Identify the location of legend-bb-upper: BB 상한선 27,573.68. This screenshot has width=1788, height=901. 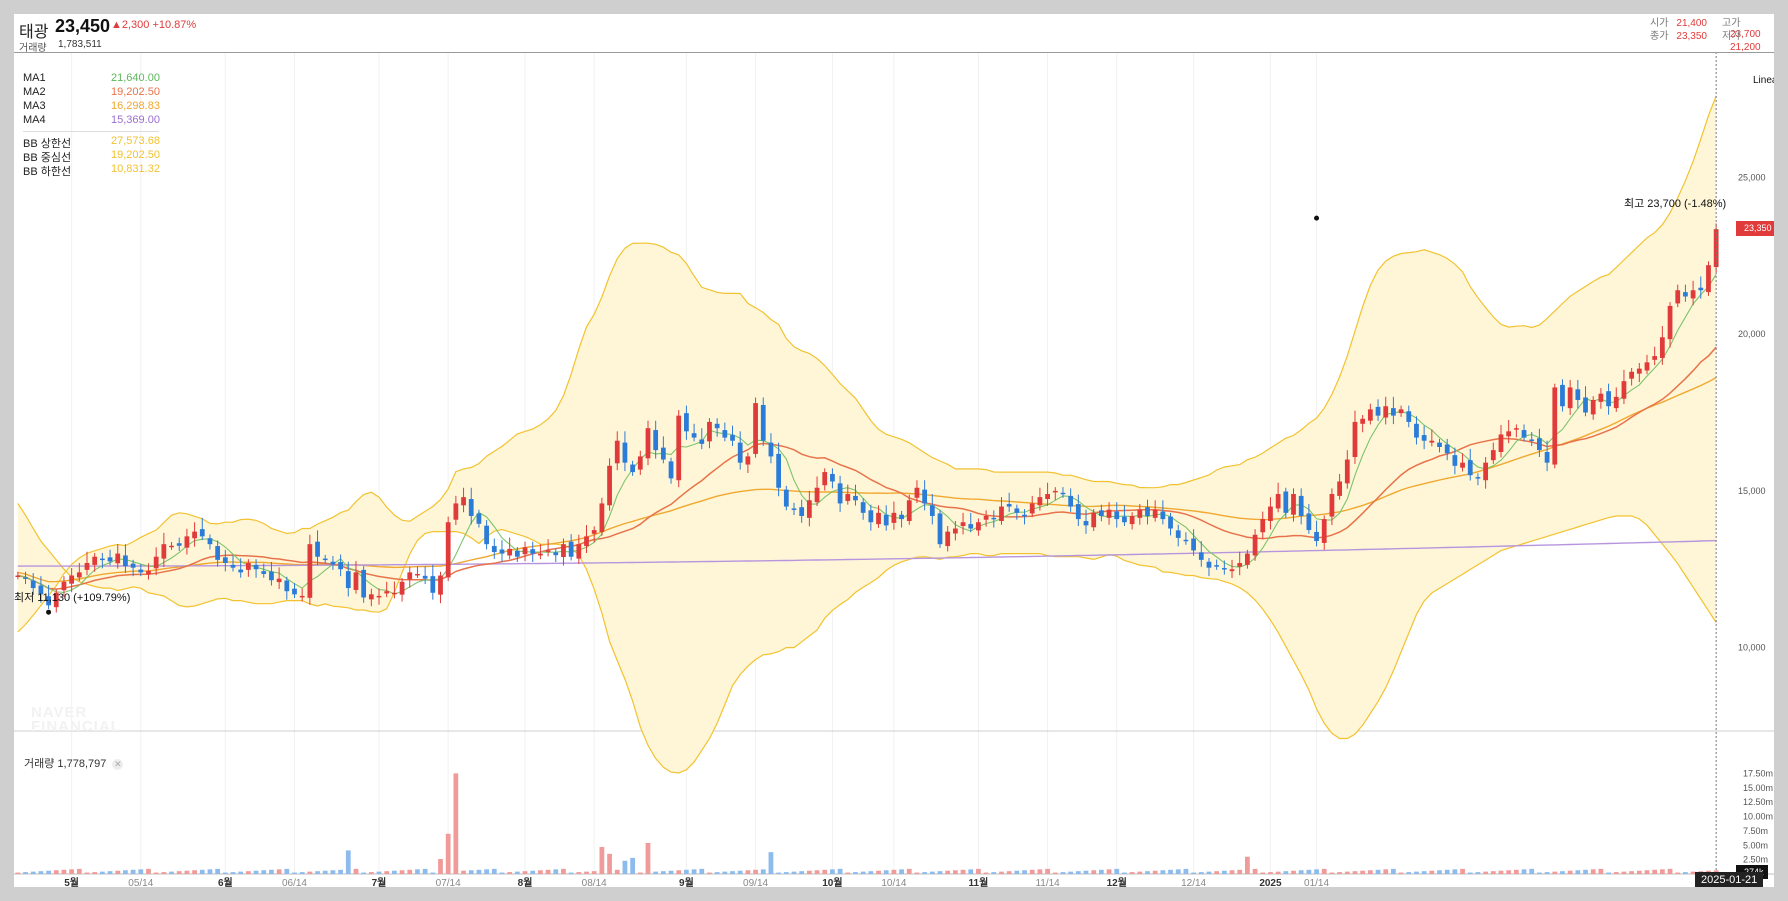
(93, 142).